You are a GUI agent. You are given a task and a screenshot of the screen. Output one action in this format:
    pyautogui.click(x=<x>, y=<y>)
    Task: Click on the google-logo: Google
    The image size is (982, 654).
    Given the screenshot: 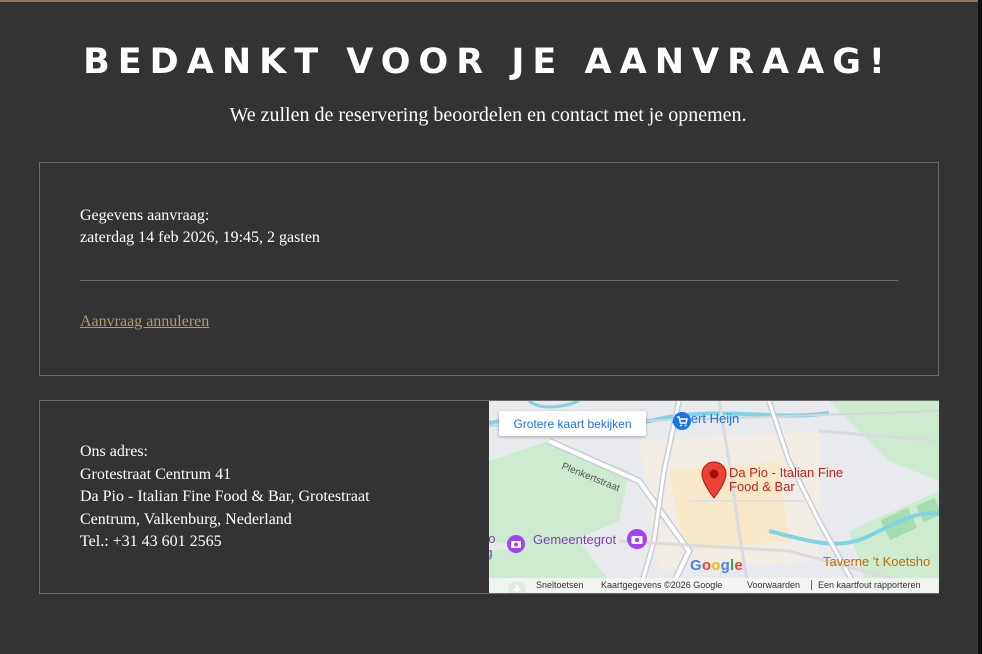 What is the action you would take?
    pyautogui.click(x=716, y=565)
    